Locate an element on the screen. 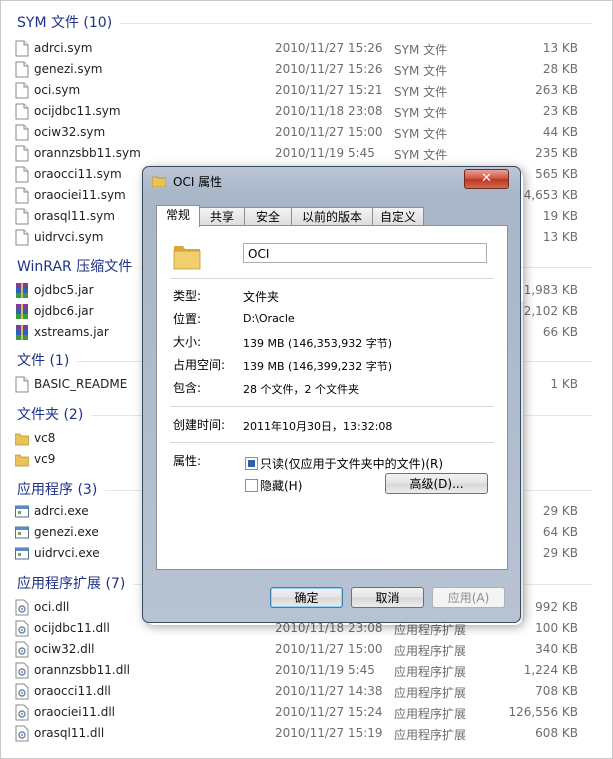 This screenshot has height=759, width=613. file-name: oraociei11.sym is located at coordinates (80, 195).